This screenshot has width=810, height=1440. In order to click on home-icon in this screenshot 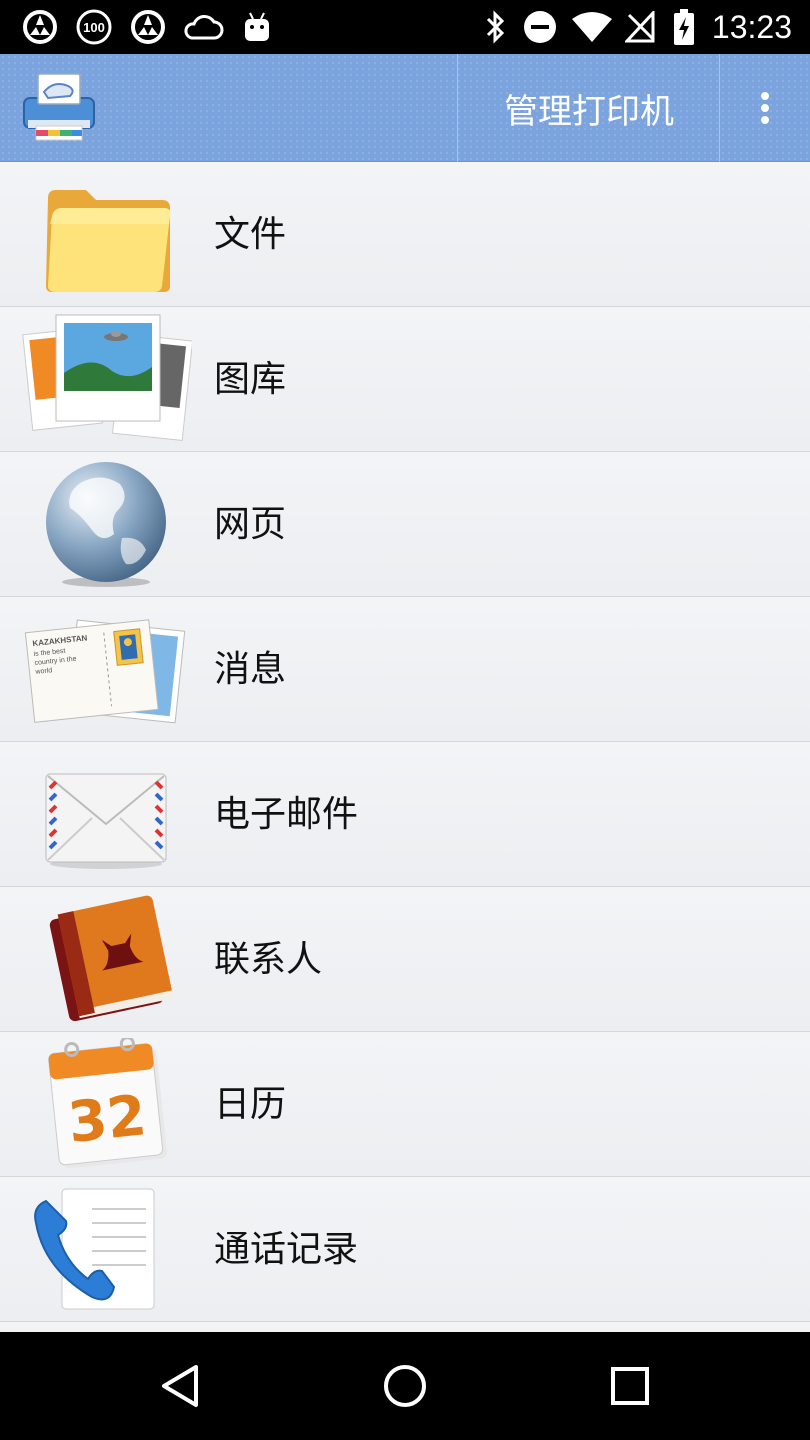, I will do `click(405, 1386)`.